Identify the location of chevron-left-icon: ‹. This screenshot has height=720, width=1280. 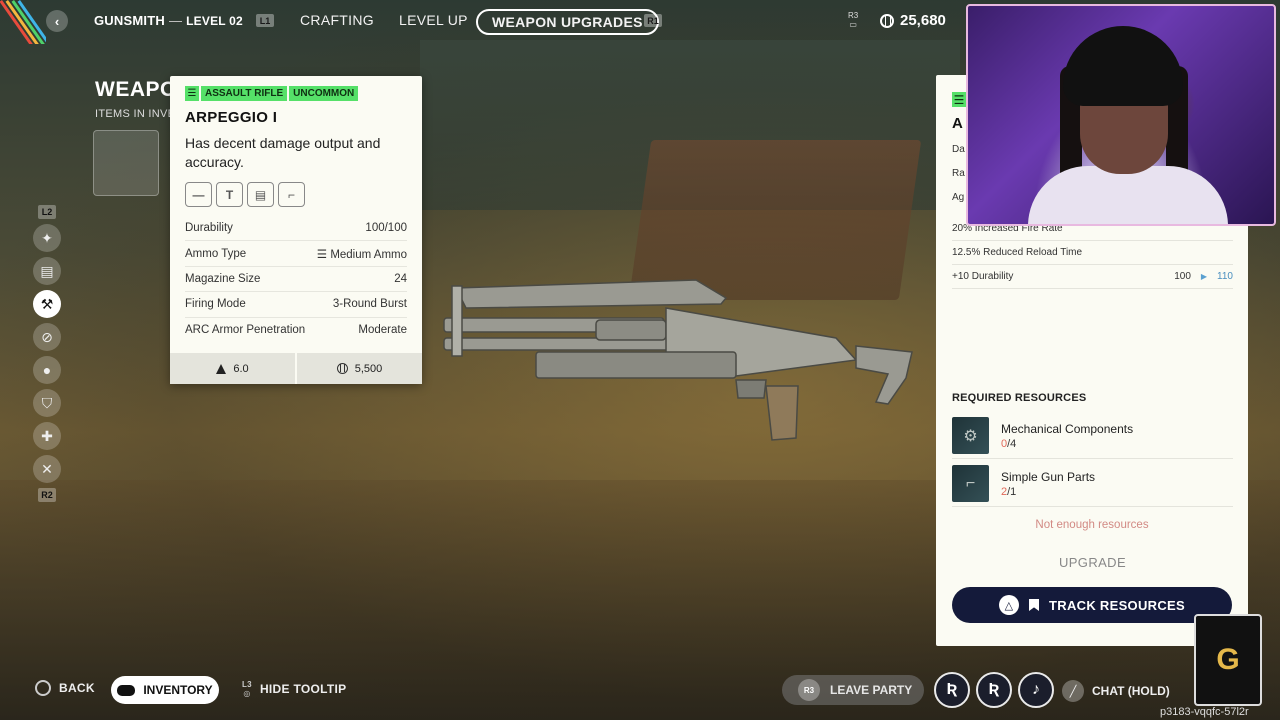
(57, 21).